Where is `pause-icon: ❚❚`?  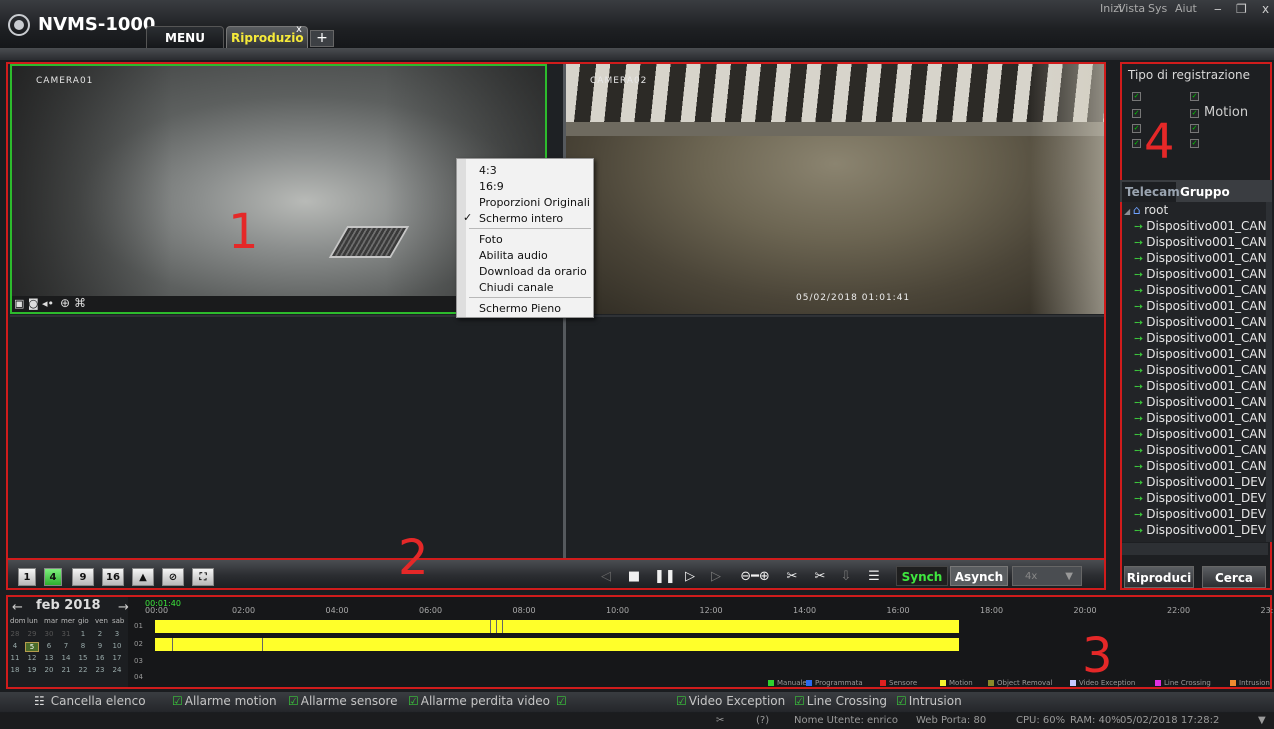 pause-icon: ❚❚ is located at coordinates (665, 577).